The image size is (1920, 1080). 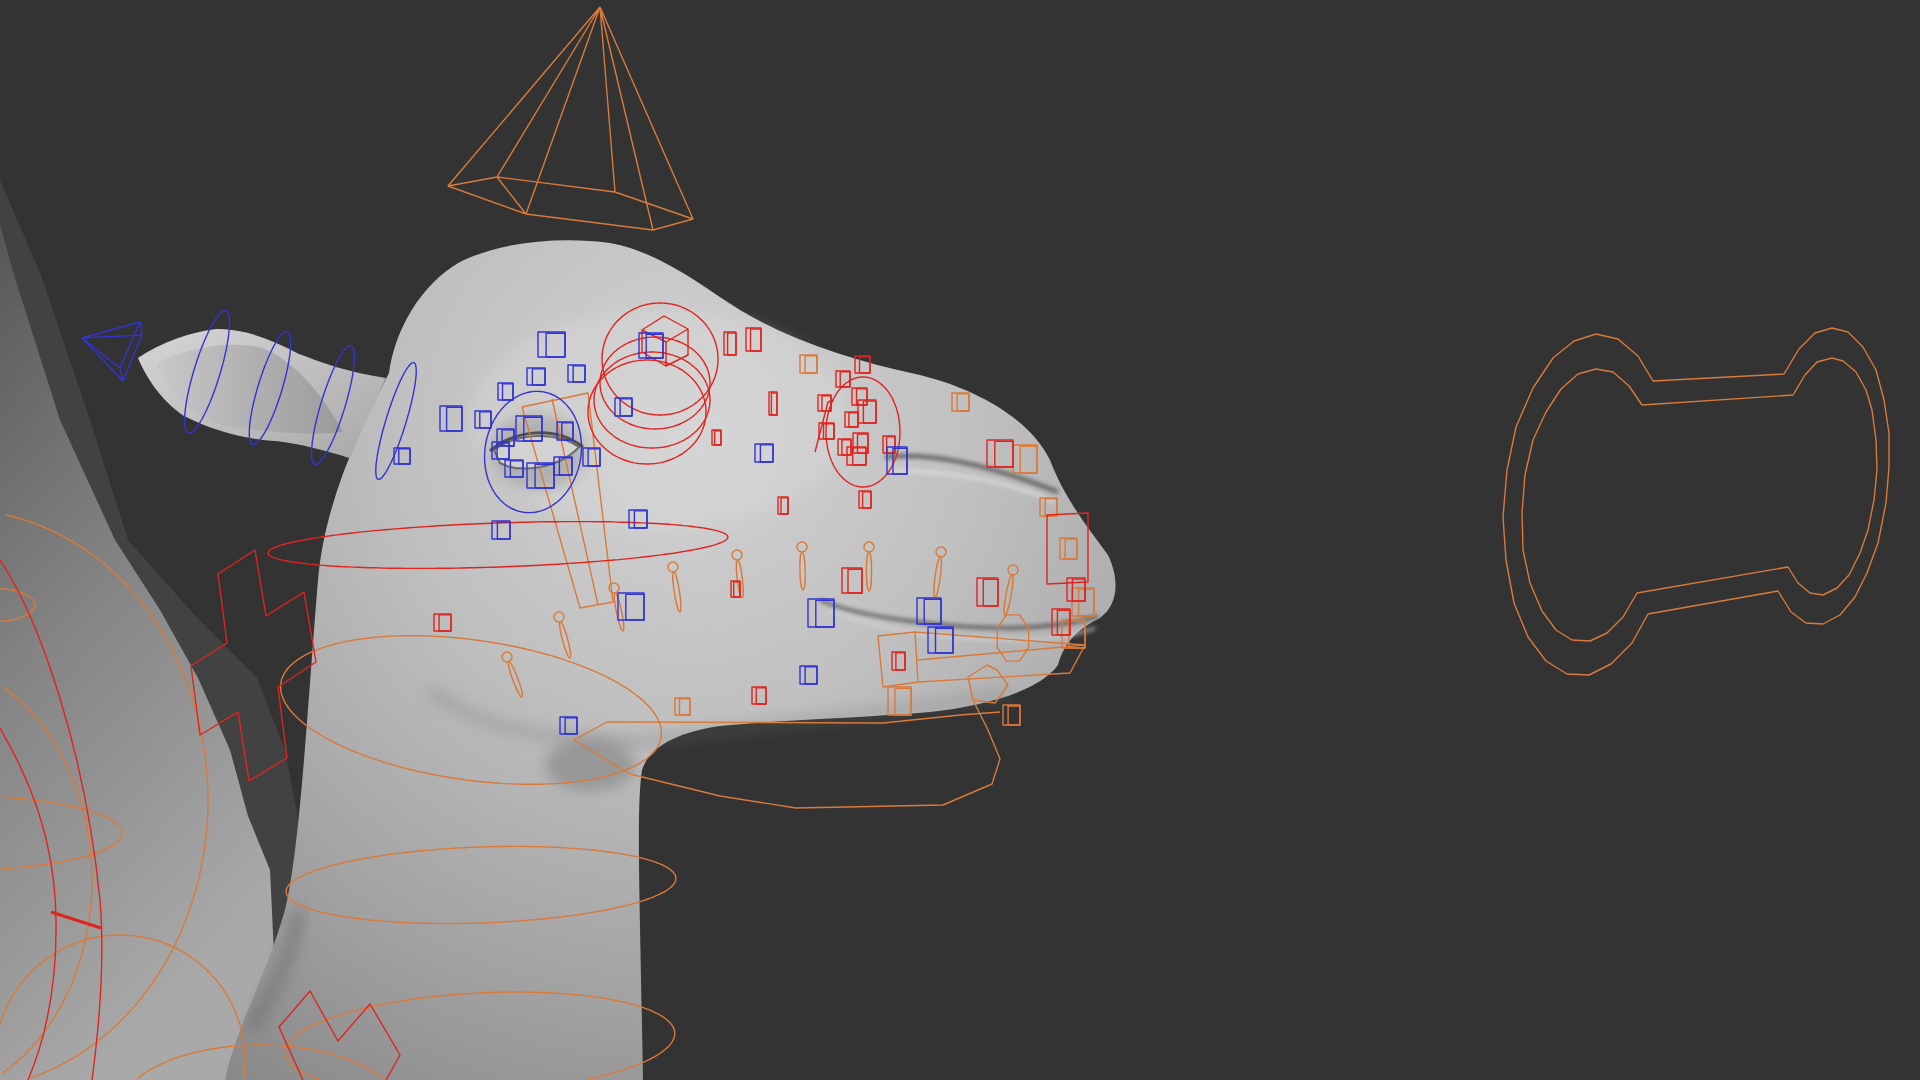 I want to click on zigzag-control, so click(x=339, y=1035).